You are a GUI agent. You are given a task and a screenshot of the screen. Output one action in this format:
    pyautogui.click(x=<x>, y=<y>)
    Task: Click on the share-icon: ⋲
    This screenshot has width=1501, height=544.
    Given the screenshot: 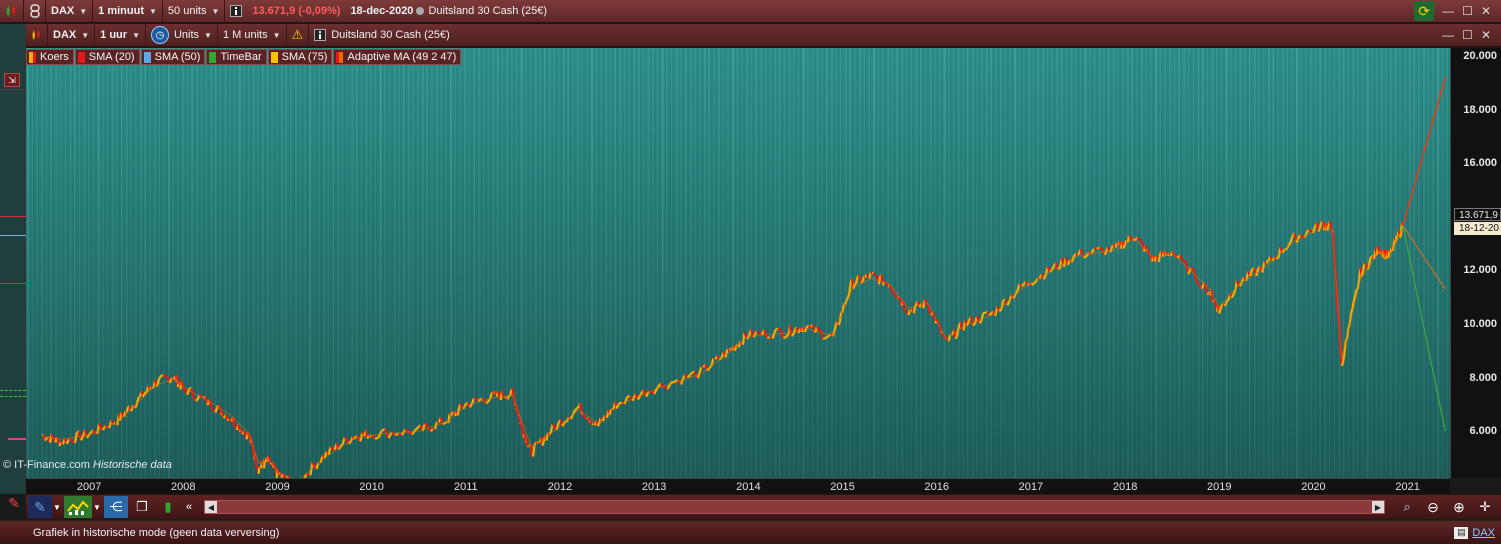 What is the action you would take?
    pyautogui.click(x=116, y=506)
    